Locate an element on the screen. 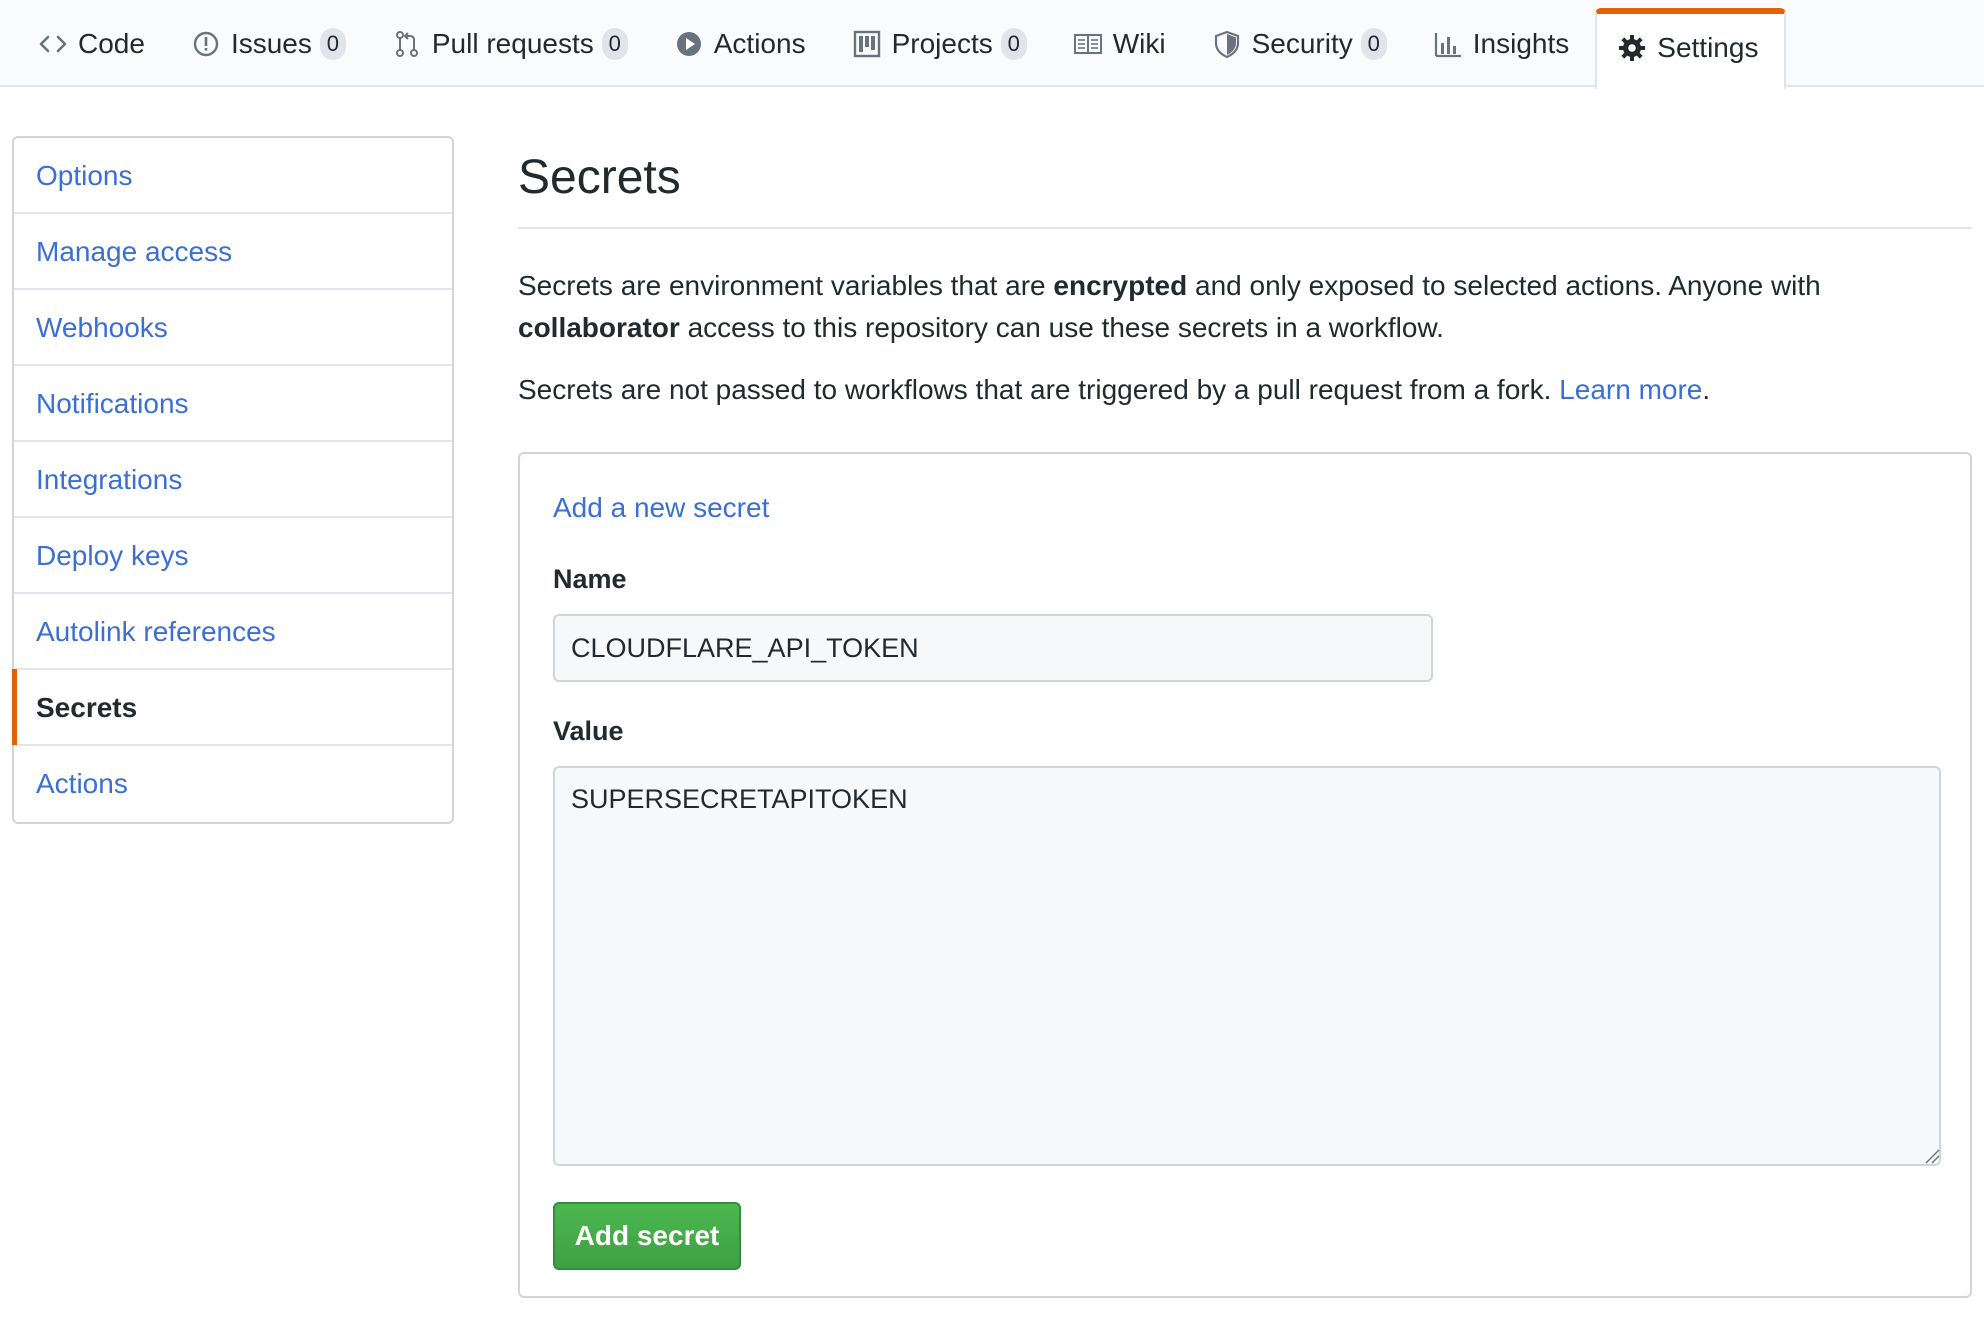 The width and height of the screenshot is (1984, 1334). tab-code: Code is located at coordinates (94, 47).